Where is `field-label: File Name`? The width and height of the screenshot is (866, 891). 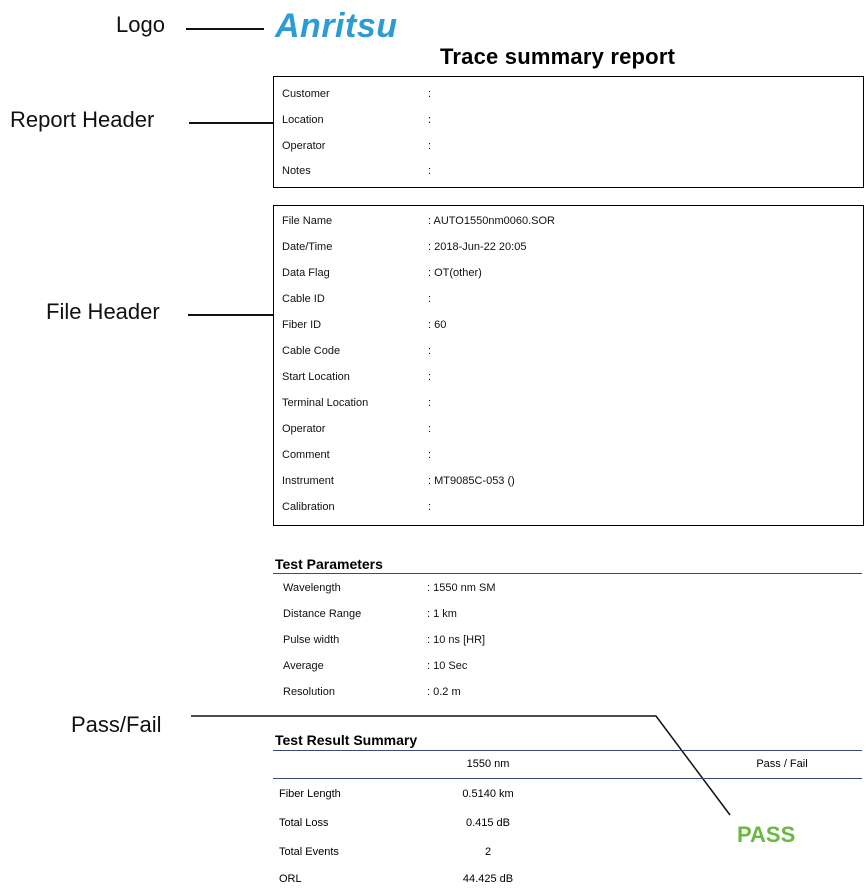
field-label: File Name is located at coordinates (307, 221).